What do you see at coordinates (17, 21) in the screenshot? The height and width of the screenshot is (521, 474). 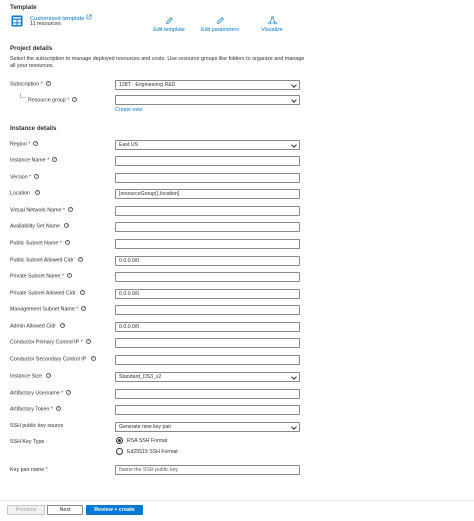 I see `template-icon` at bounding box center [17, 21].